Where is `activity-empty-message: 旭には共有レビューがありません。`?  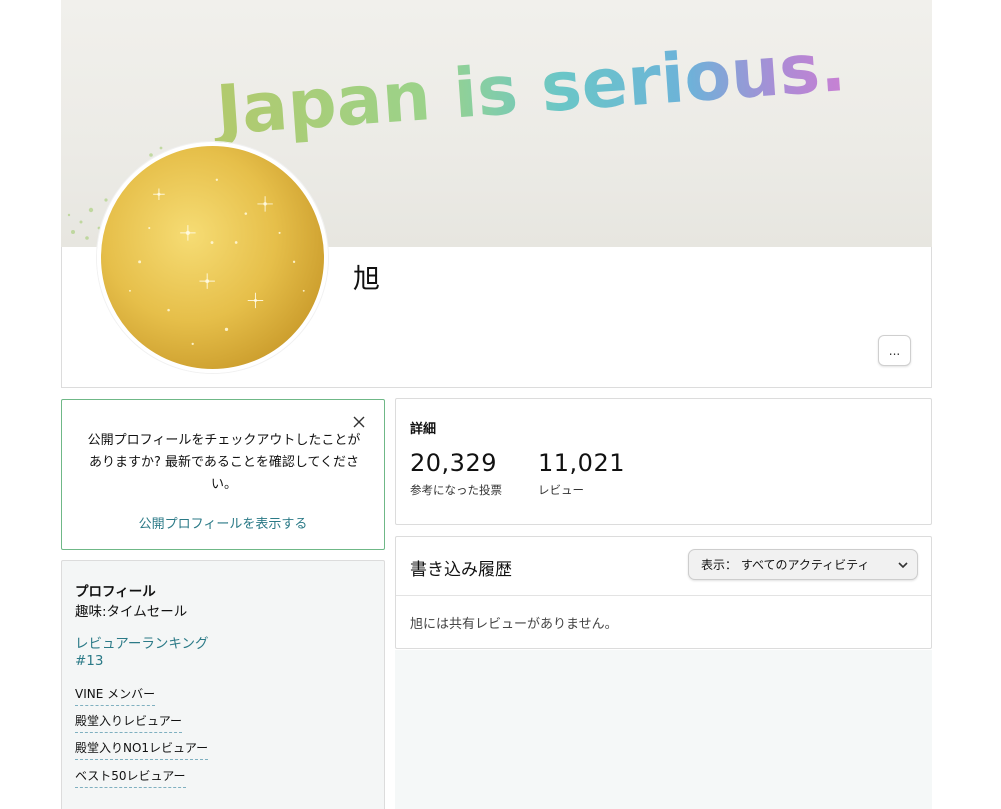
activity-empty-message: 旭には共有レビューがありません。 is located at coordinates (514, 624).